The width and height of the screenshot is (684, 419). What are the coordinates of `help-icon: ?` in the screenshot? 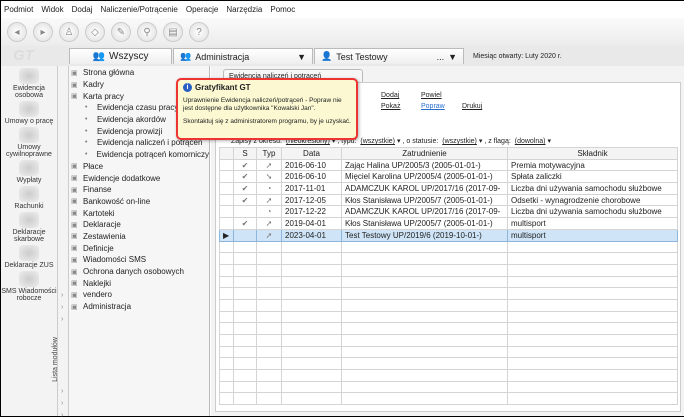 It's located at (199, 32).